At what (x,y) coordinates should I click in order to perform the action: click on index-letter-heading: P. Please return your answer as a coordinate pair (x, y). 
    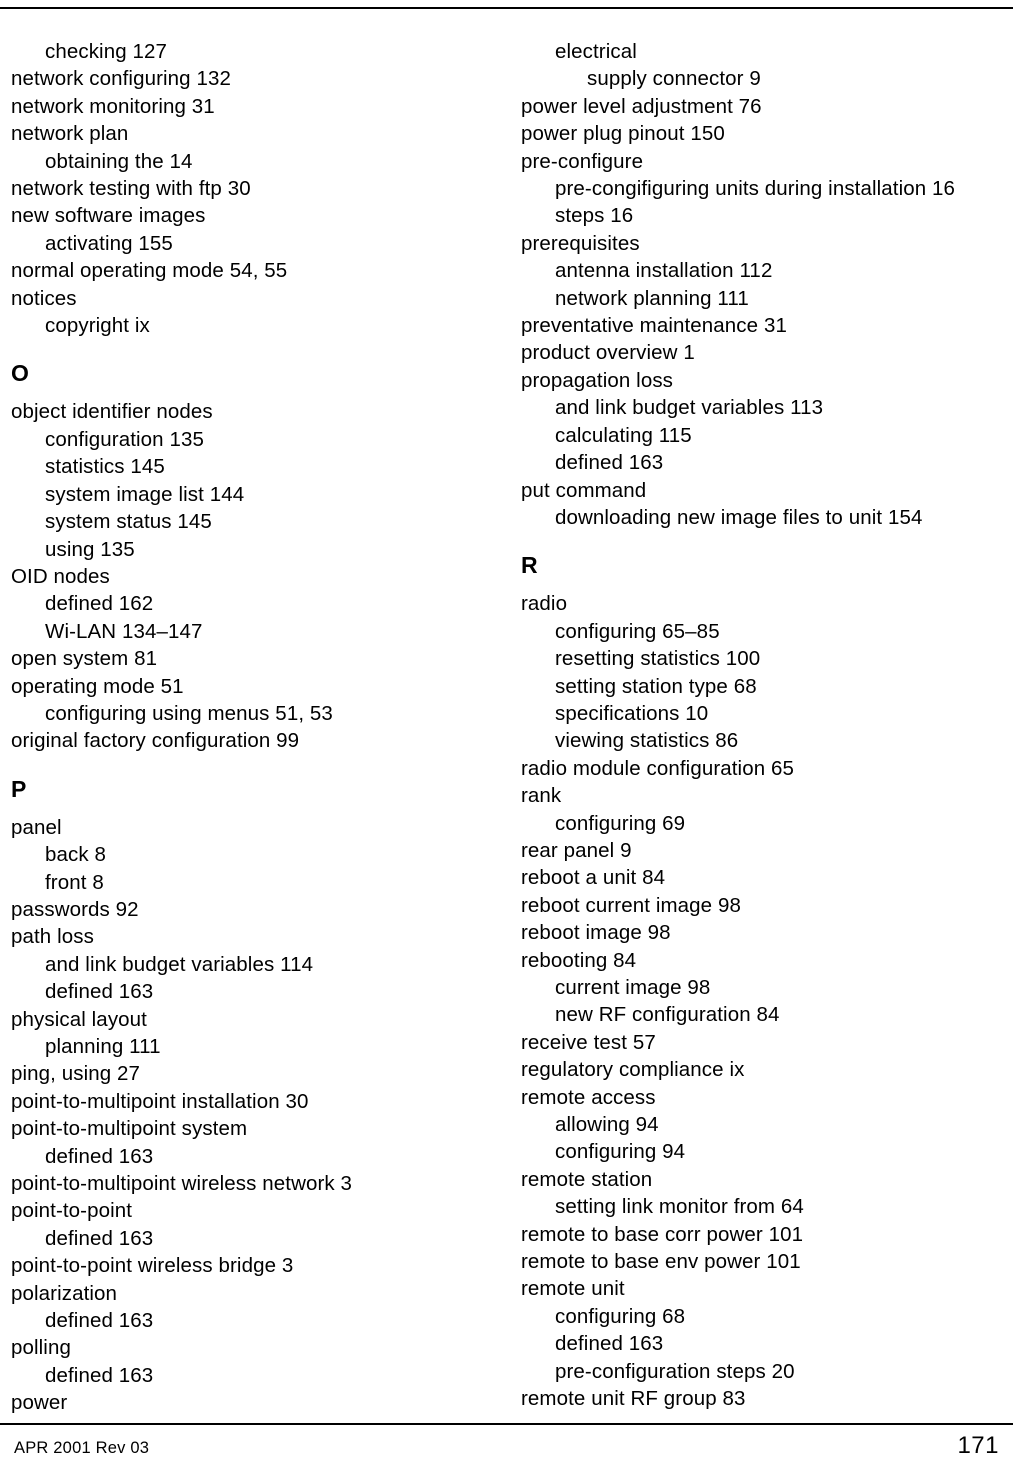
    Looking at the image, I should click on (19, 788).